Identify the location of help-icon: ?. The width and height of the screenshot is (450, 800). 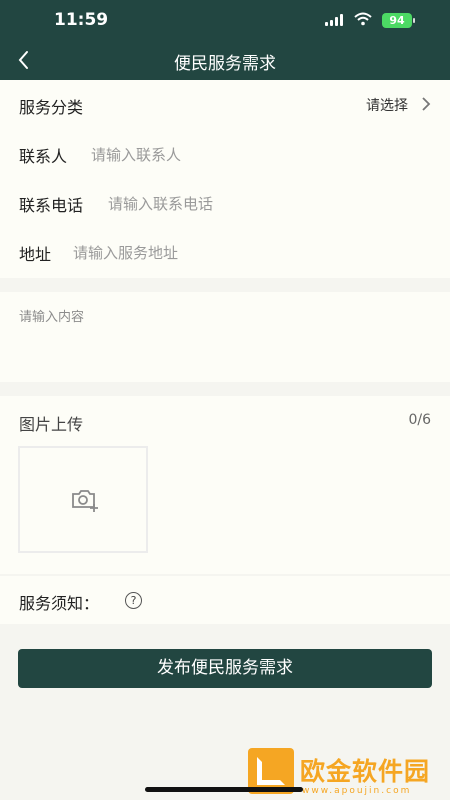
(133, 600).